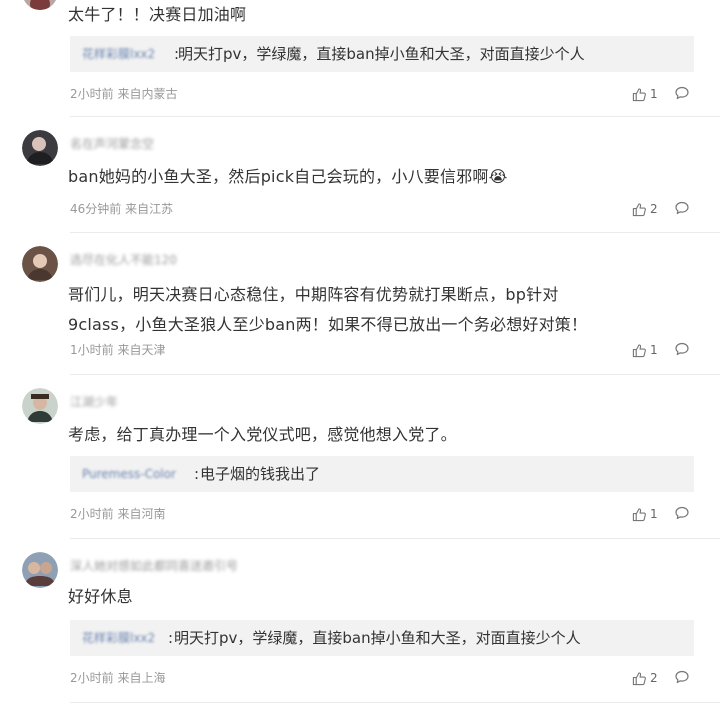 The width and height of the screenshot is (720, 715). What do you see at coordinates (118, 514) in the screenshot?
I see `comment-meta: 2小时前 来自河南` at bounding box center [118, 514].